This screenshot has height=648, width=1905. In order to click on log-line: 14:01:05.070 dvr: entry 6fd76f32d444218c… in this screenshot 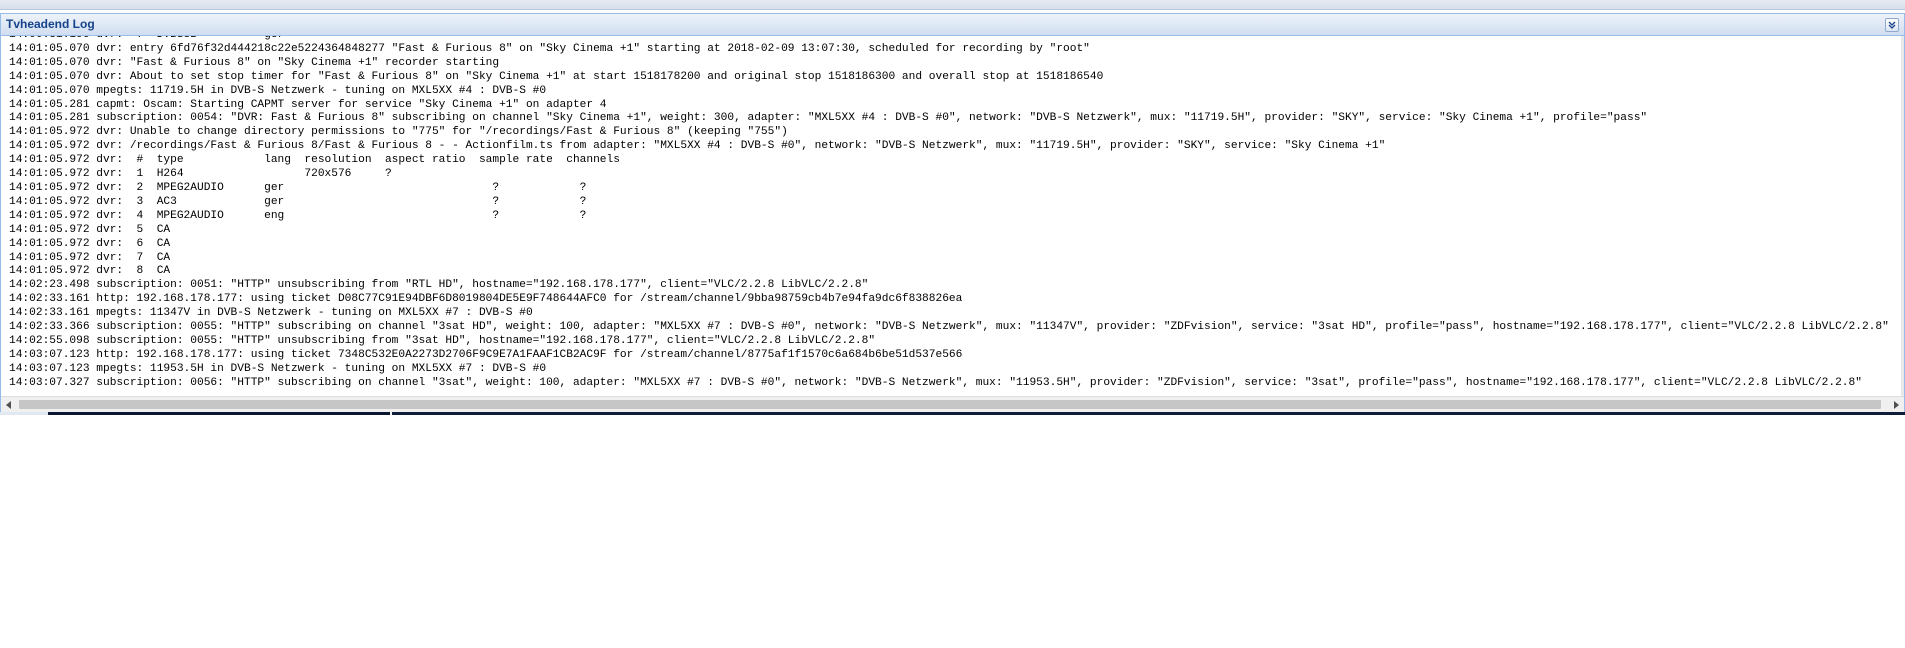, I will do `click(549, 48)`.